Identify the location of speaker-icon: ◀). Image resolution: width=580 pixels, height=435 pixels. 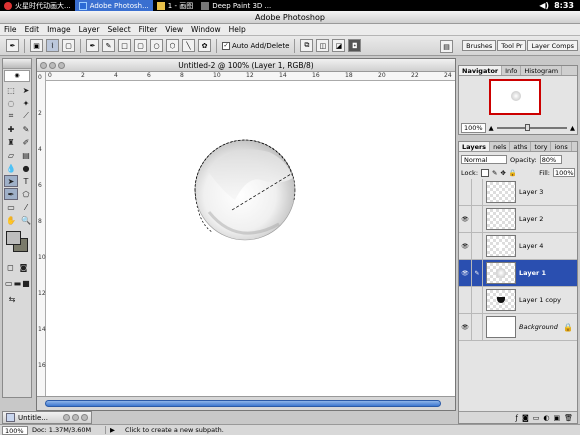
(544, 5).